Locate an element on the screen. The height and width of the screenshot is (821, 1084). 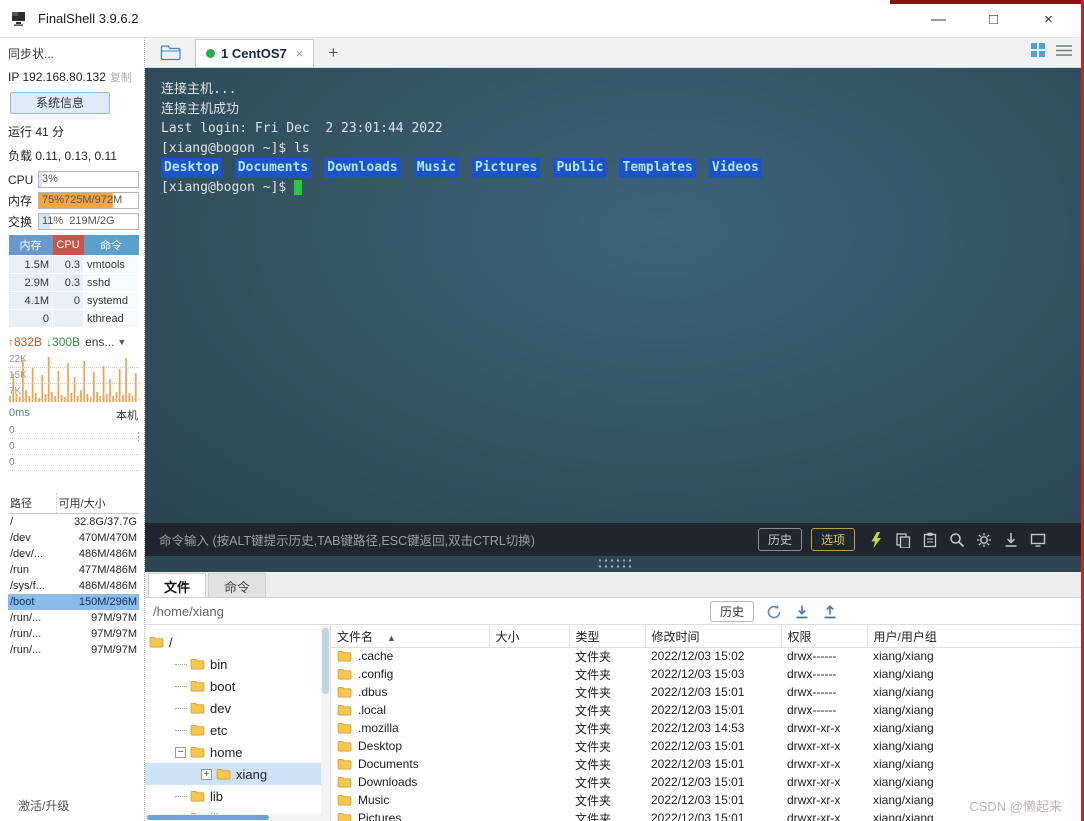
tree-item-bin: bin is located at coordinates (233, 664).